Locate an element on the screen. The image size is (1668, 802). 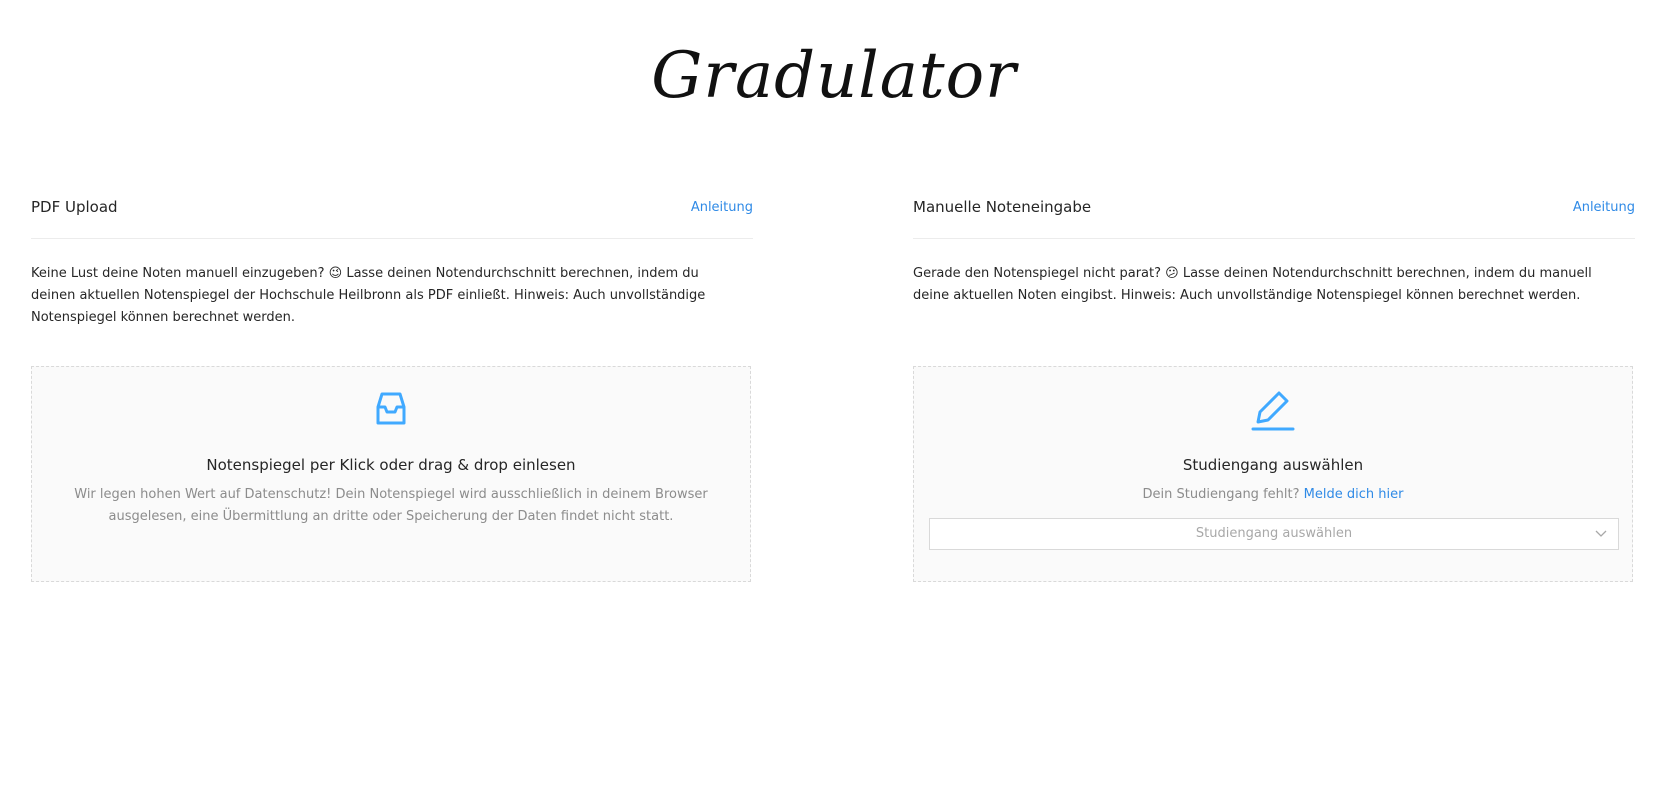
missing-course-text: Dein Studiengang fehlt? is located at coordinates (1221, 494).